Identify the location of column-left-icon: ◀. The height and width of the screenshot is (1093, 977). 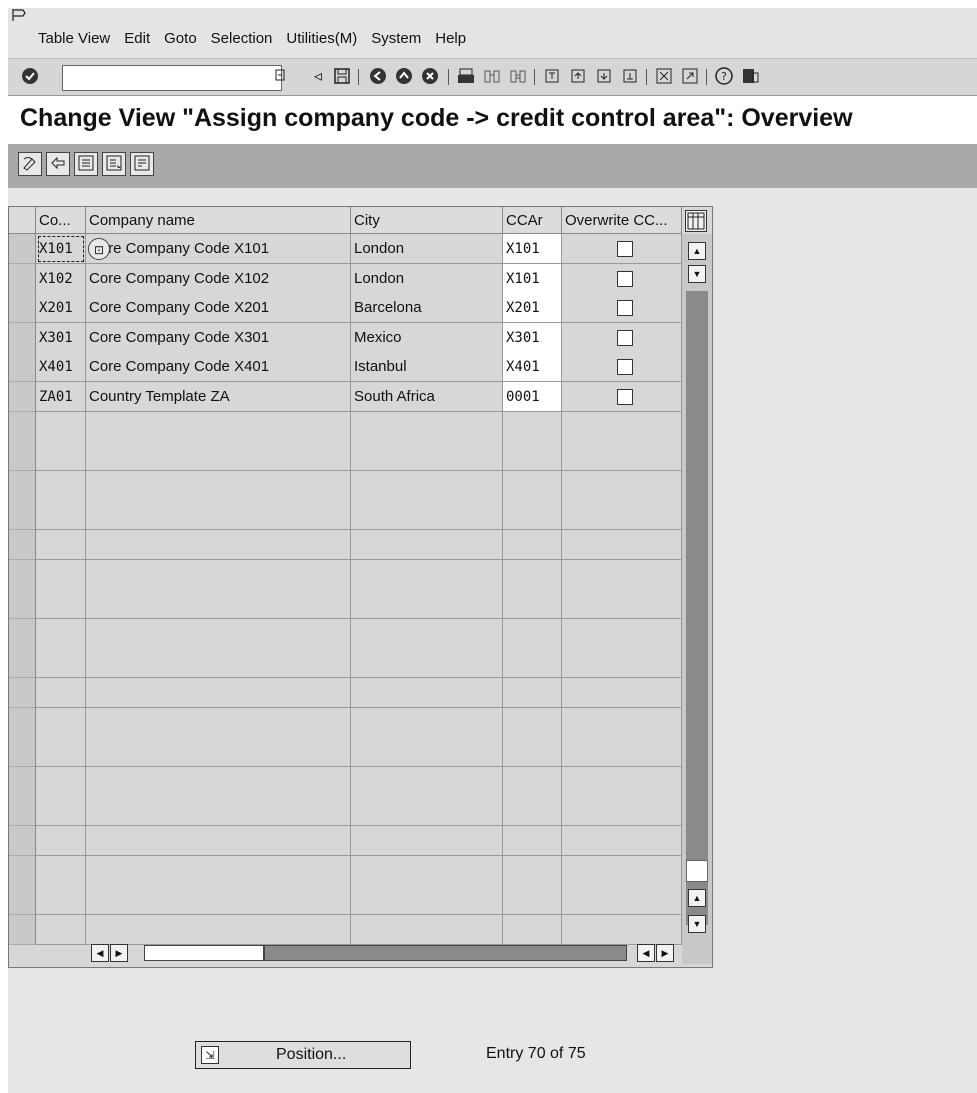
(646, 953).